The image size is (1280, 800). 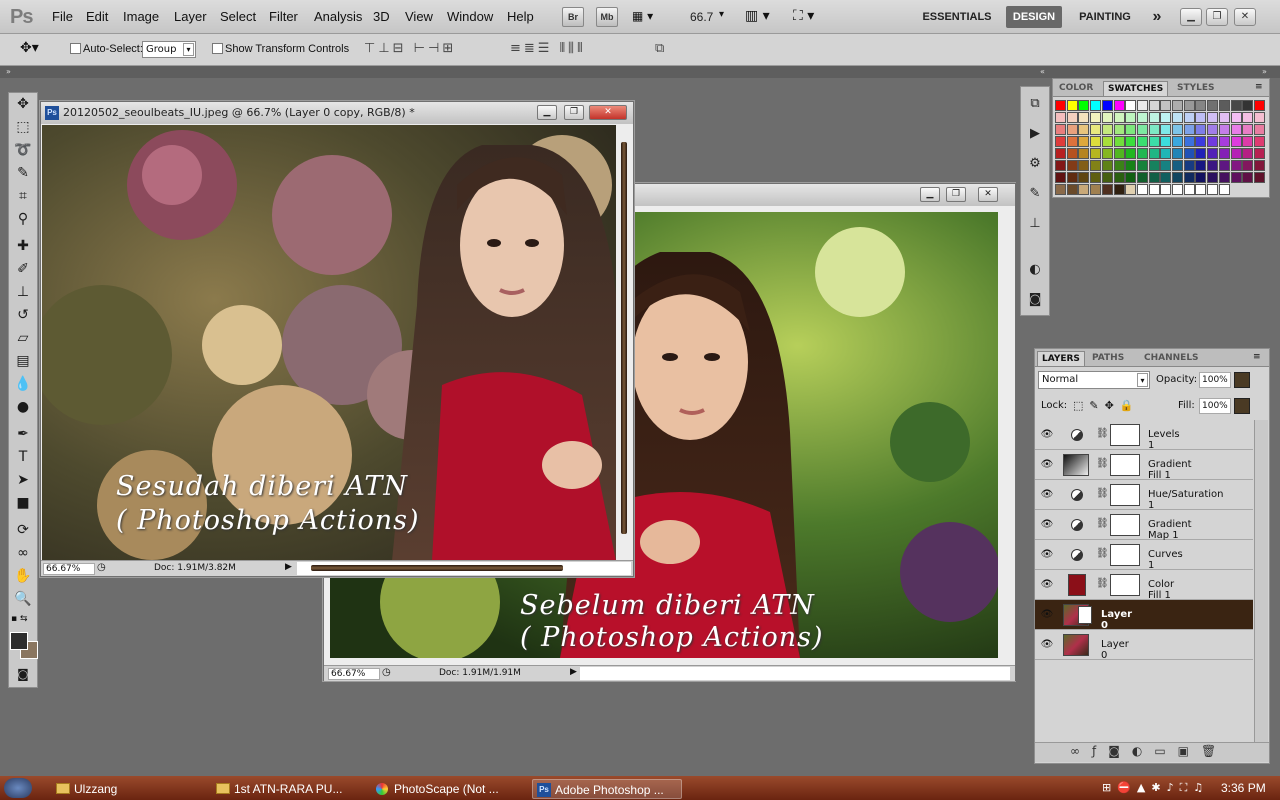 What do you see at coordinates (1245, 17) in the screenshot?
I see `app-close-button: ✕` at bounding box center [1245, 17].